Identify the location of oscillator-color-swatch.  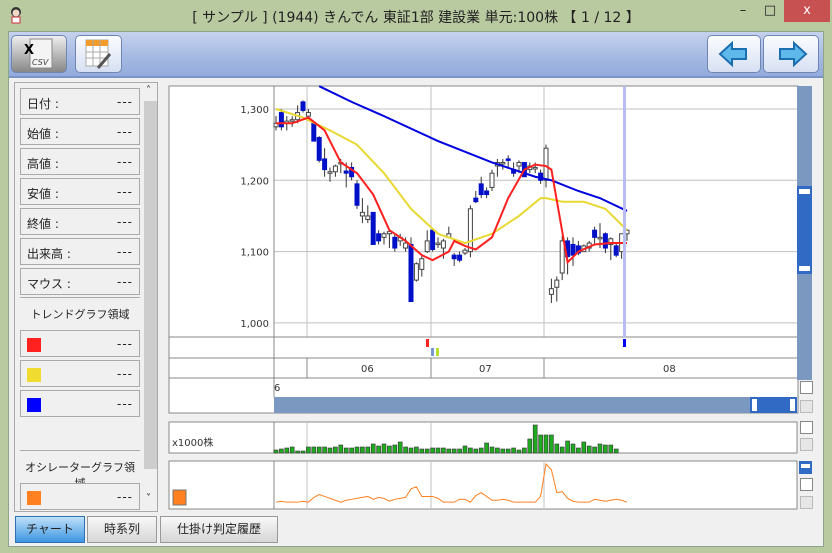
(179, 497).